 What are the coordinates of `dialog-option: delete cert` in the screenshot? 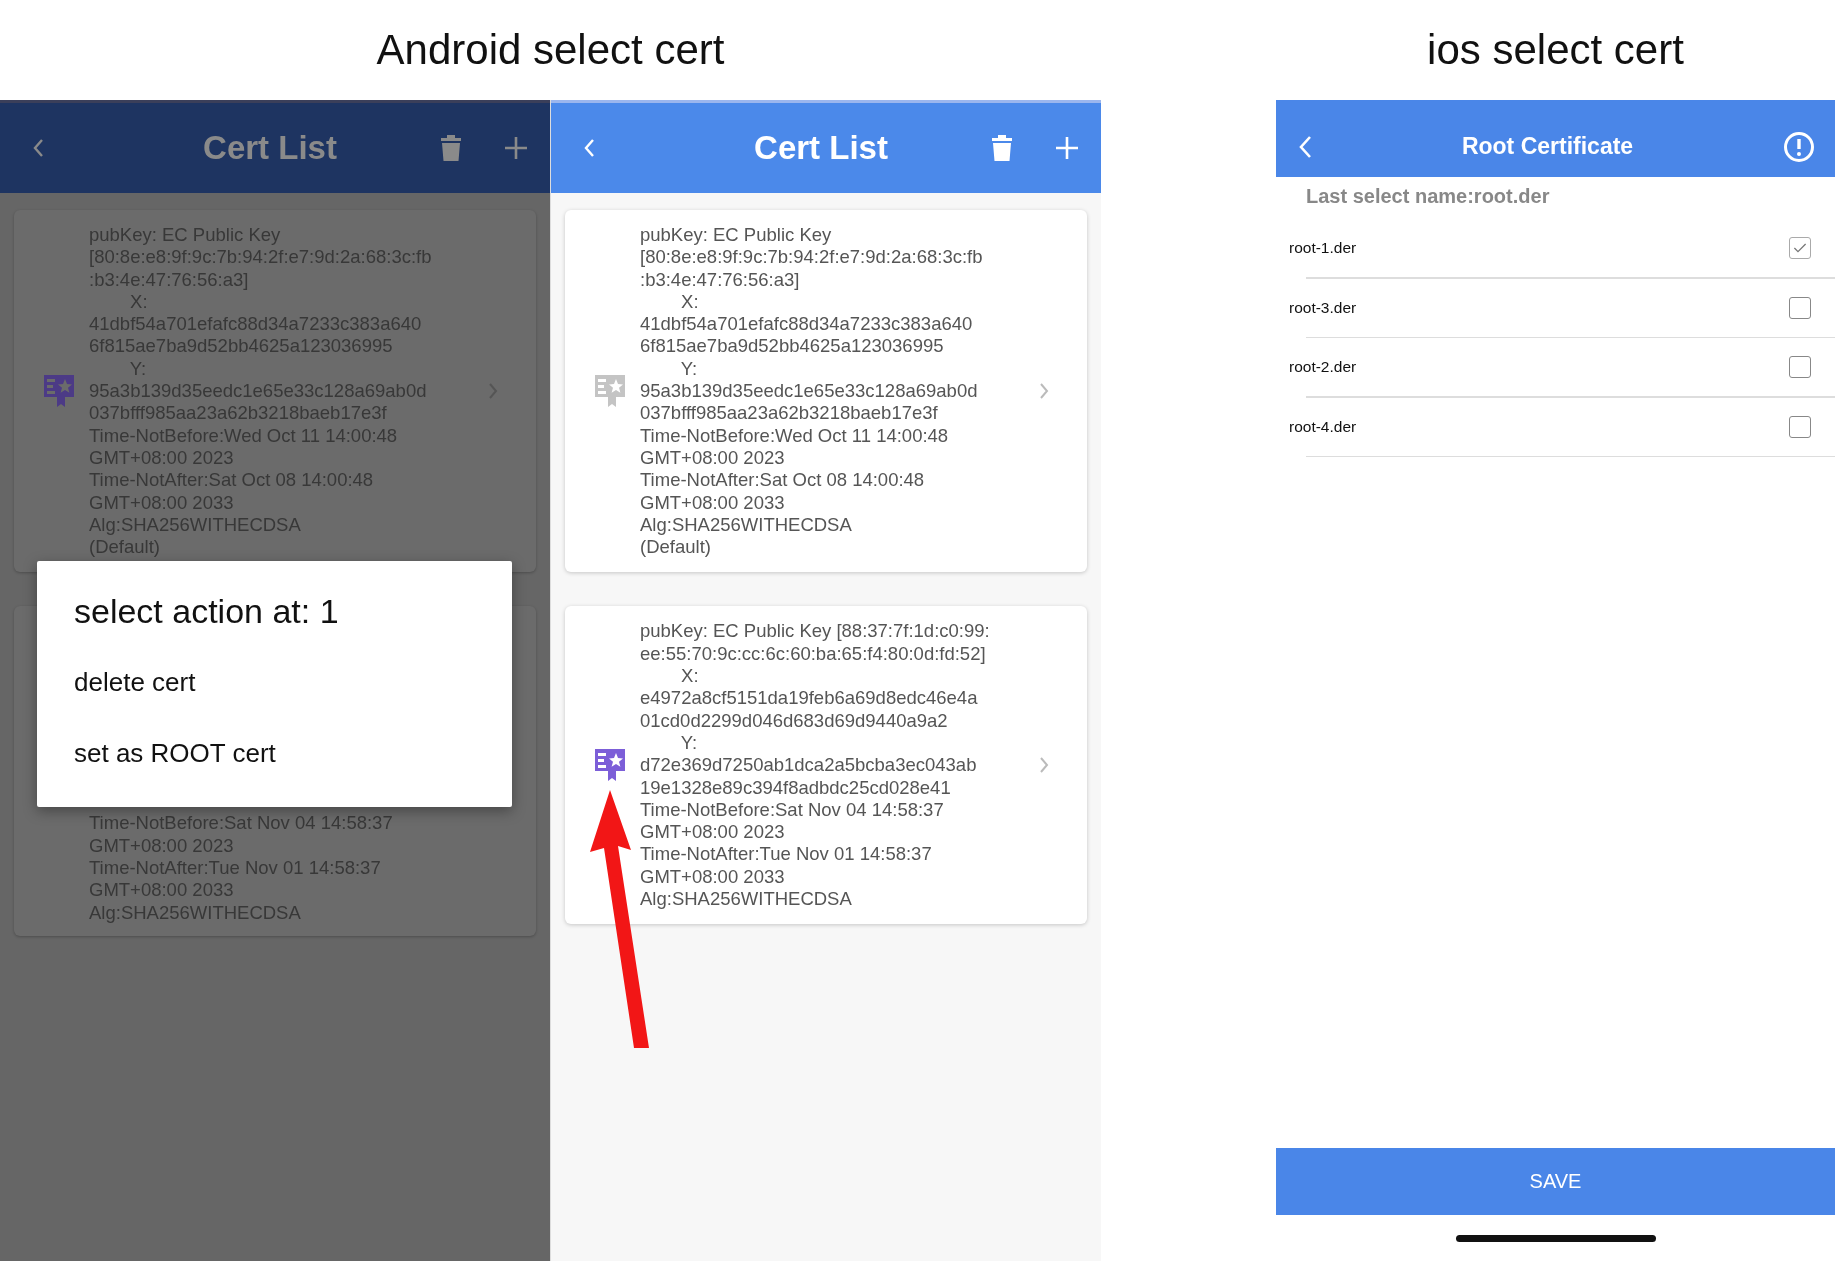 It's located at (135, 701).